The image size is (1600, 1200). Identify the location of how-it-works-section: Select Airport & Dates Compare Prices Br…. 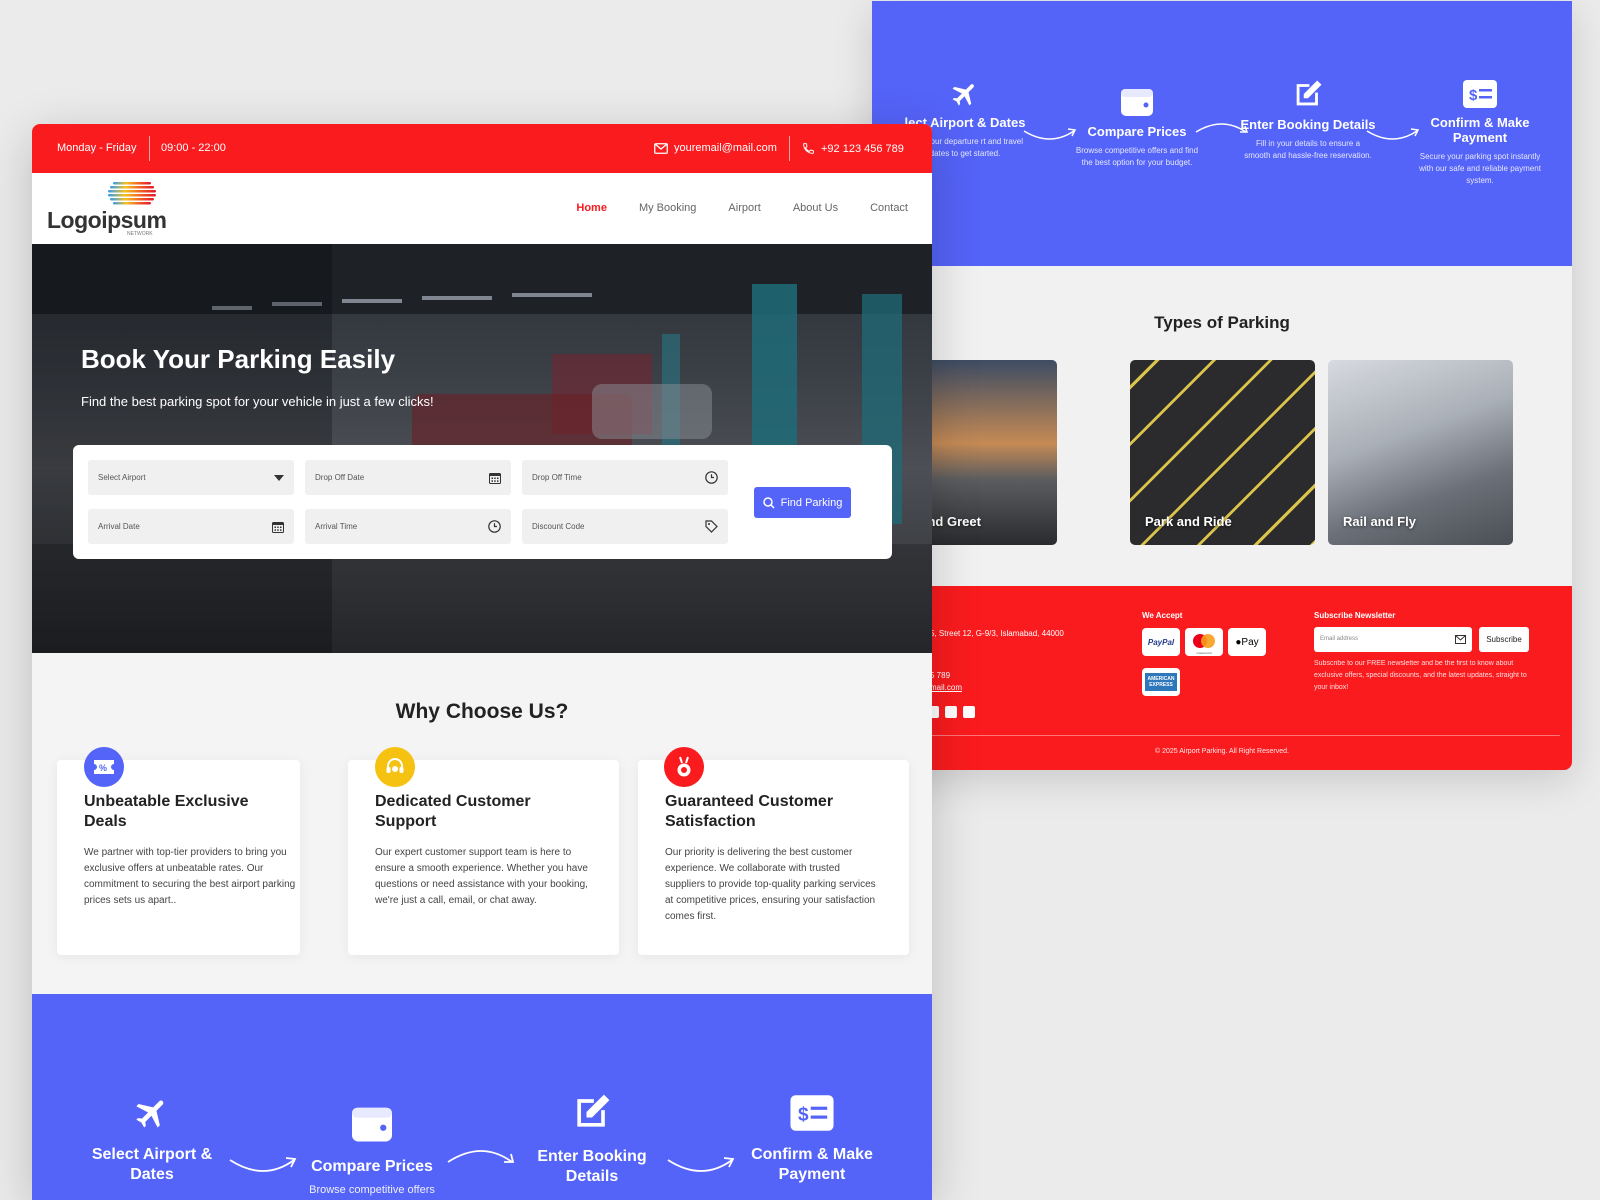
(482, 1097).